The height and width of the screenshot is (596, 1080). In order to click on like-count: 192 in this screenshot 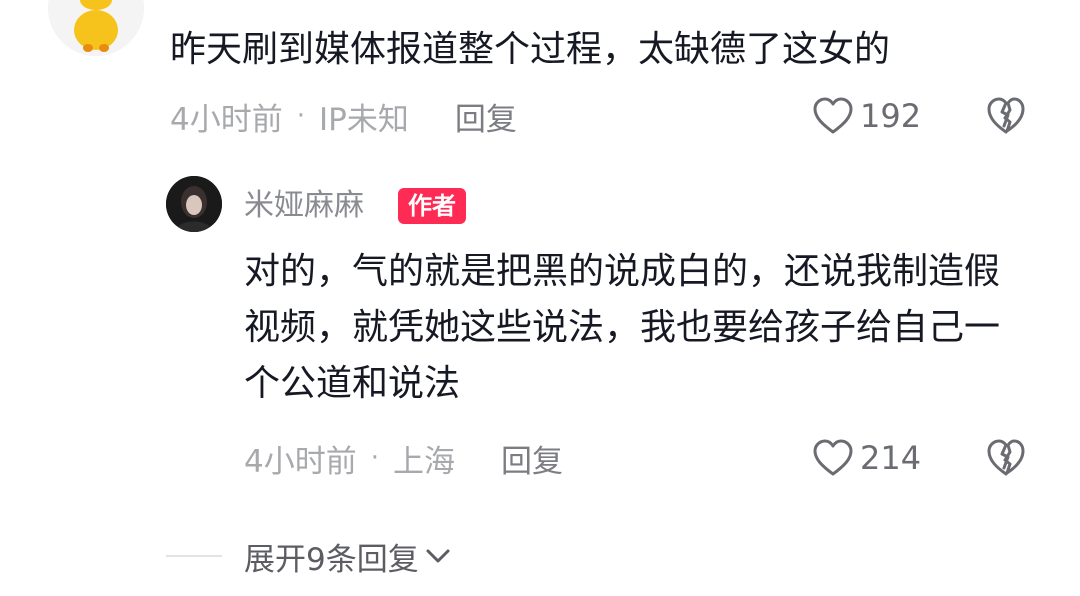, I will do `click(891, 116)`.